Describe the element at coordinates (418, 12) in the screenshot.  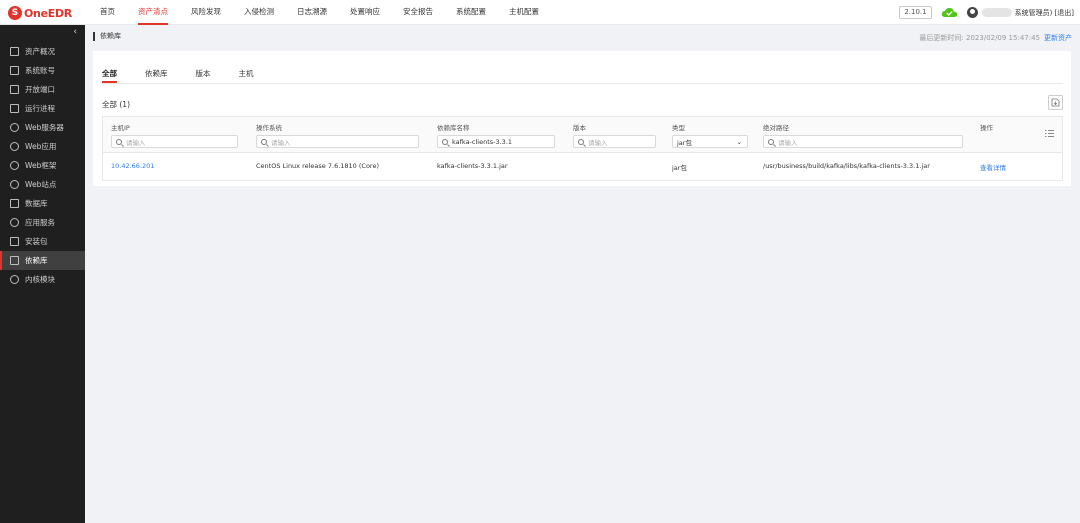
I see `nav-item-security-report: 安全报告` at that location.